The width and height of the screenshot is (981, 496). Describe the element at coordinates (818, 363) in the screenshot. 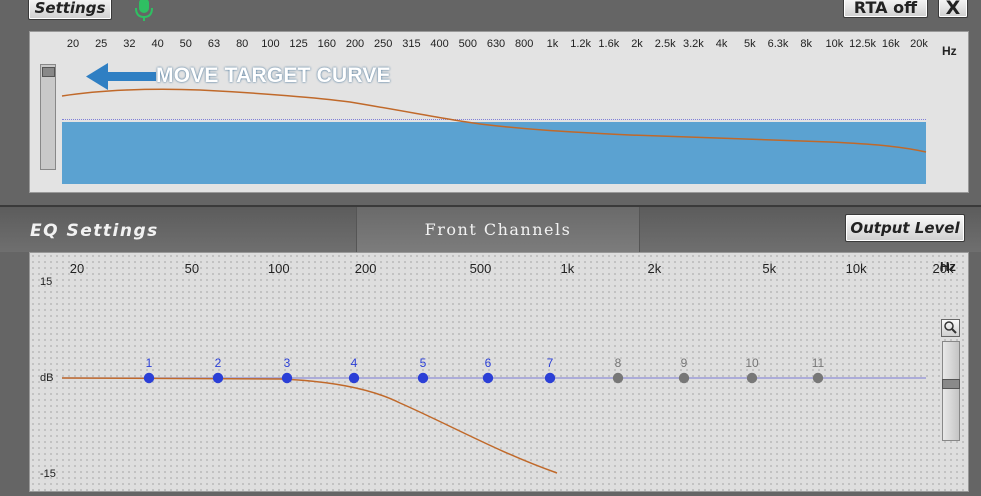

I see `eq-band-label: 11` at that location.